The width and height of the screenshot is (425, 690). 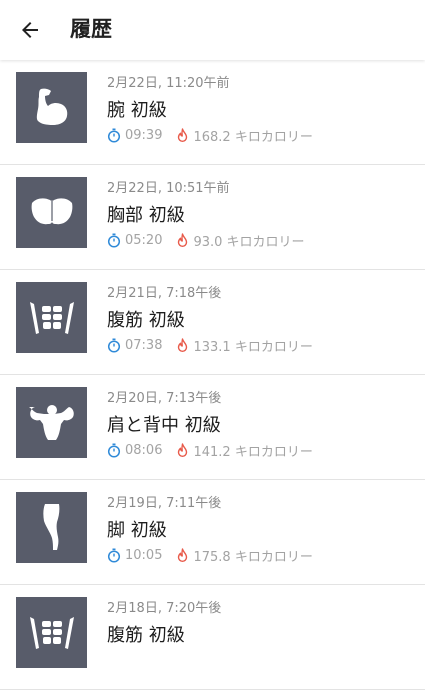 I want to click on workout-calories: 141.2 キロカロリー, so click(x=253, y=452).